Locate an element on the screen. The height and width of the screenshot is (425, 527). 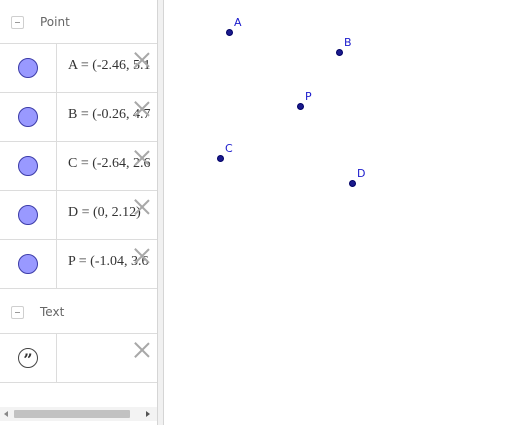
point-a is located at coordinates (229, 32).